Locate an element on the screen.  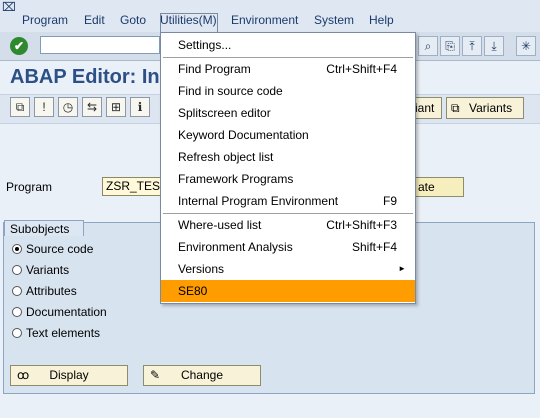
find-icon: ⌕ is located at coordinates (428, 46).